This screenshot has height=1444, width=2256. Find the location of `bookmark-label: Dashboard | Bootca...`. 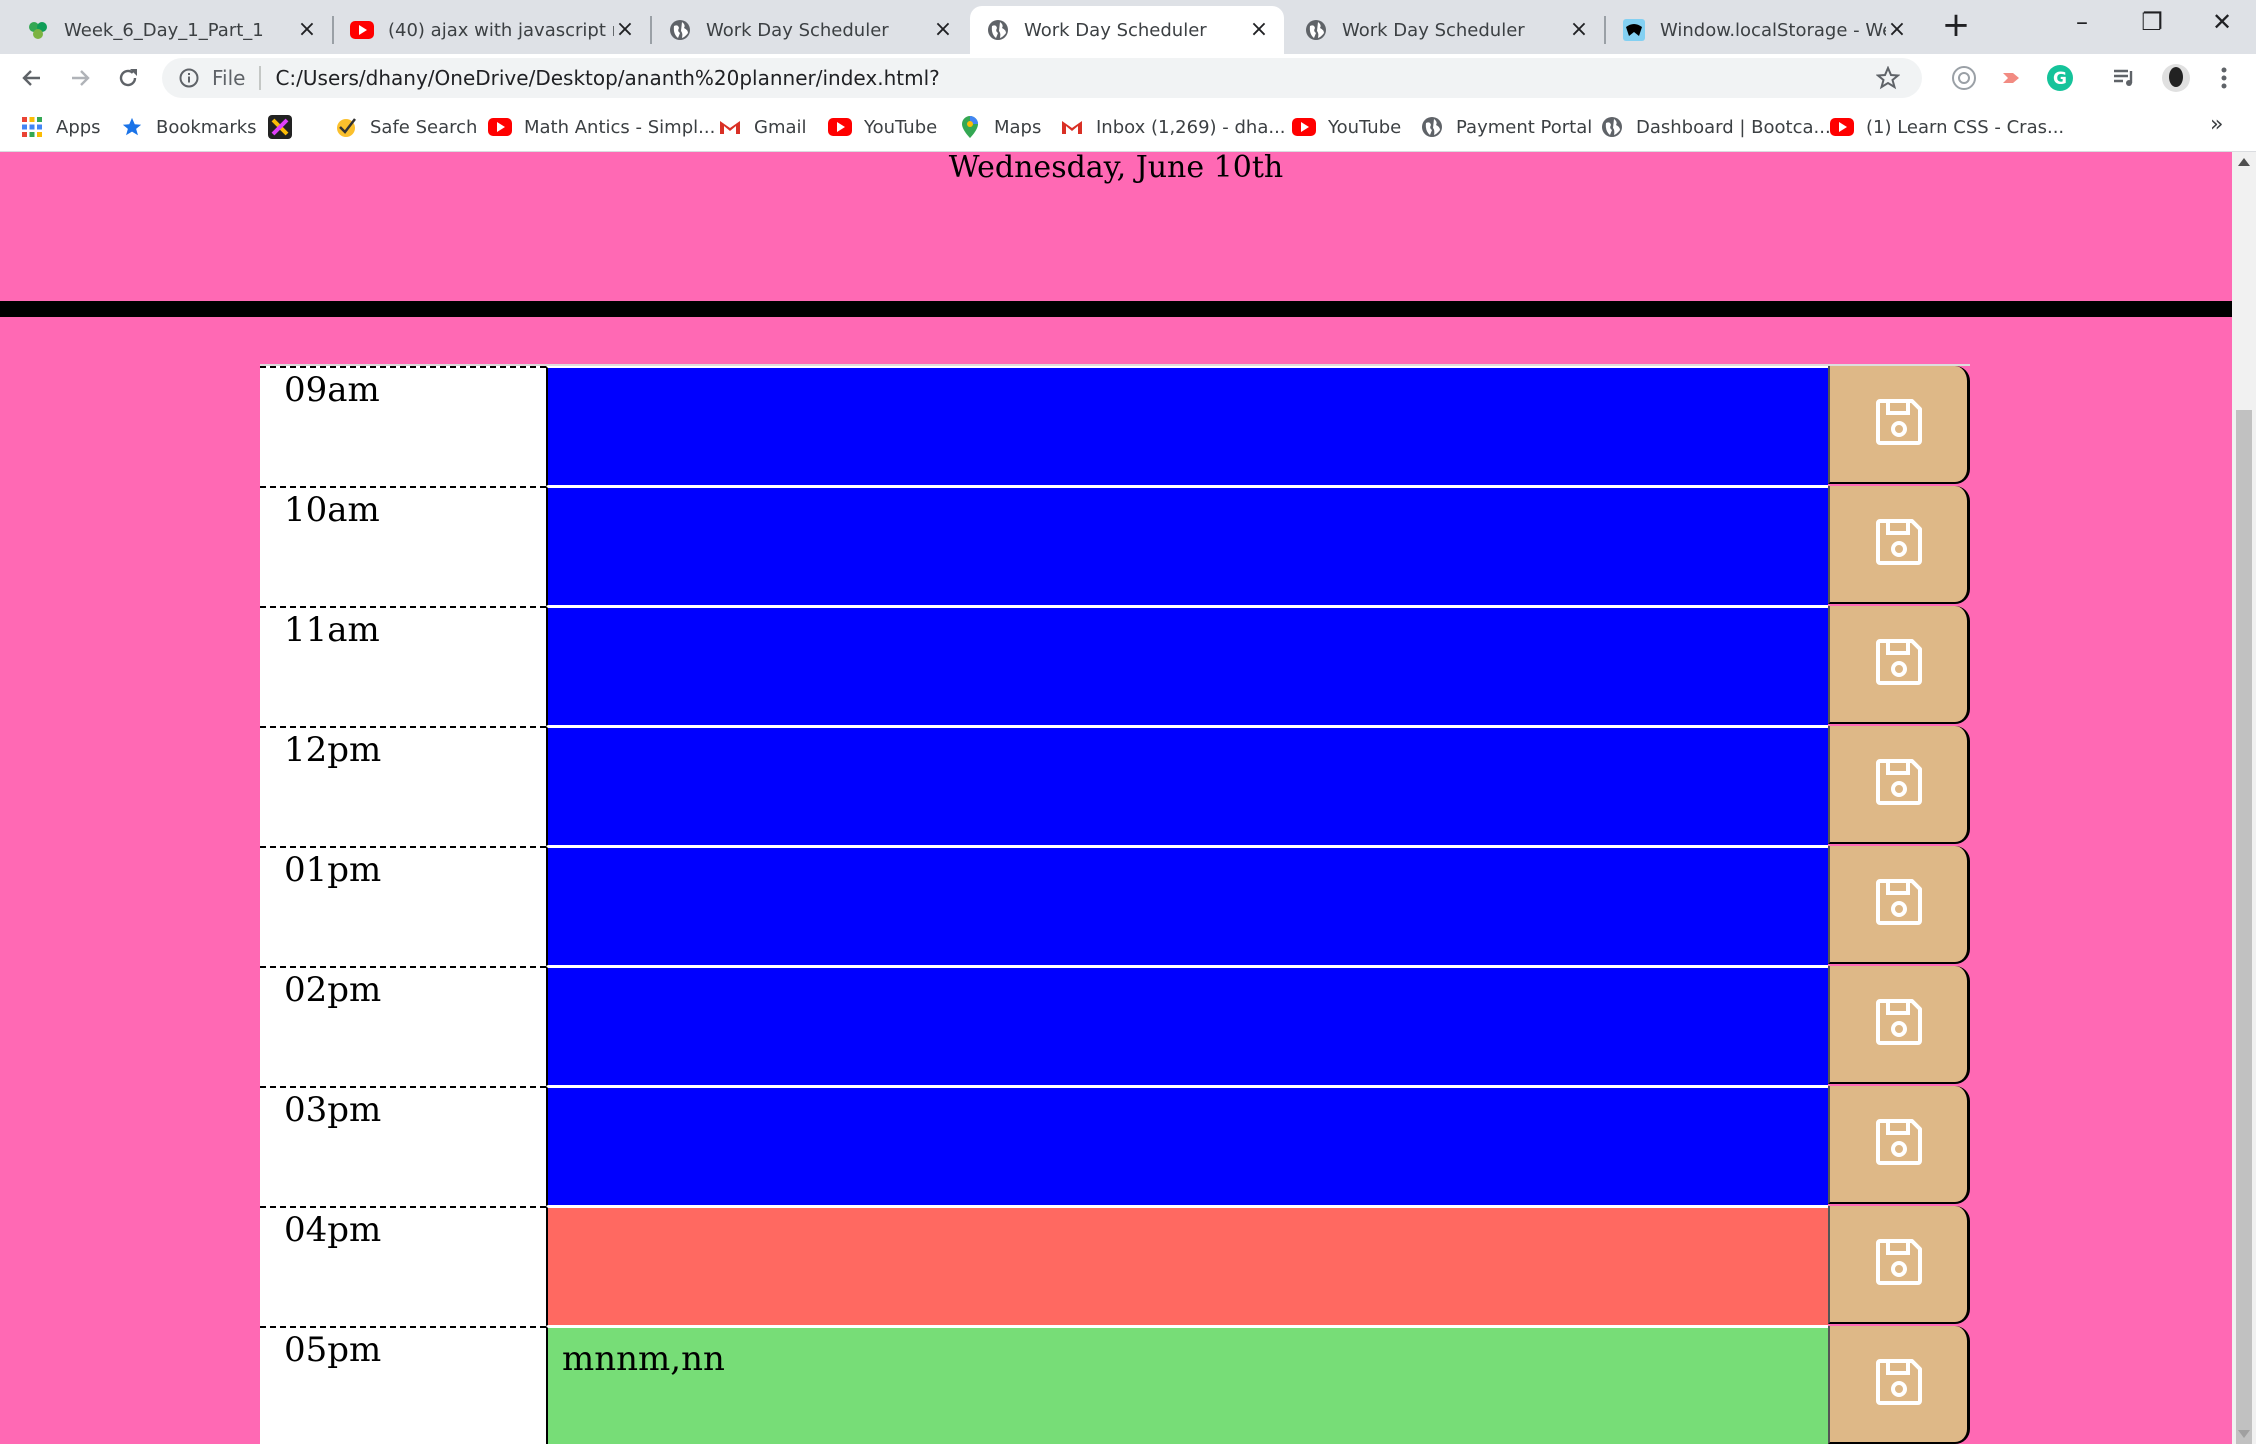

bookmark-label: Dashboard | Bootca... is located at coordinates (1733, 127).